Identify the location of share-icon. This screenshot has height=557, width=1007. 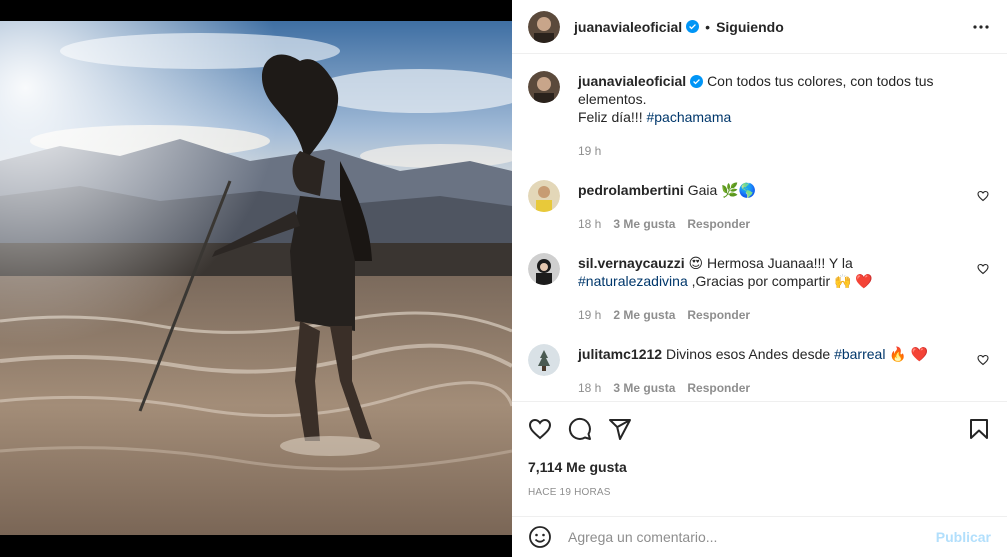
(620, 429).